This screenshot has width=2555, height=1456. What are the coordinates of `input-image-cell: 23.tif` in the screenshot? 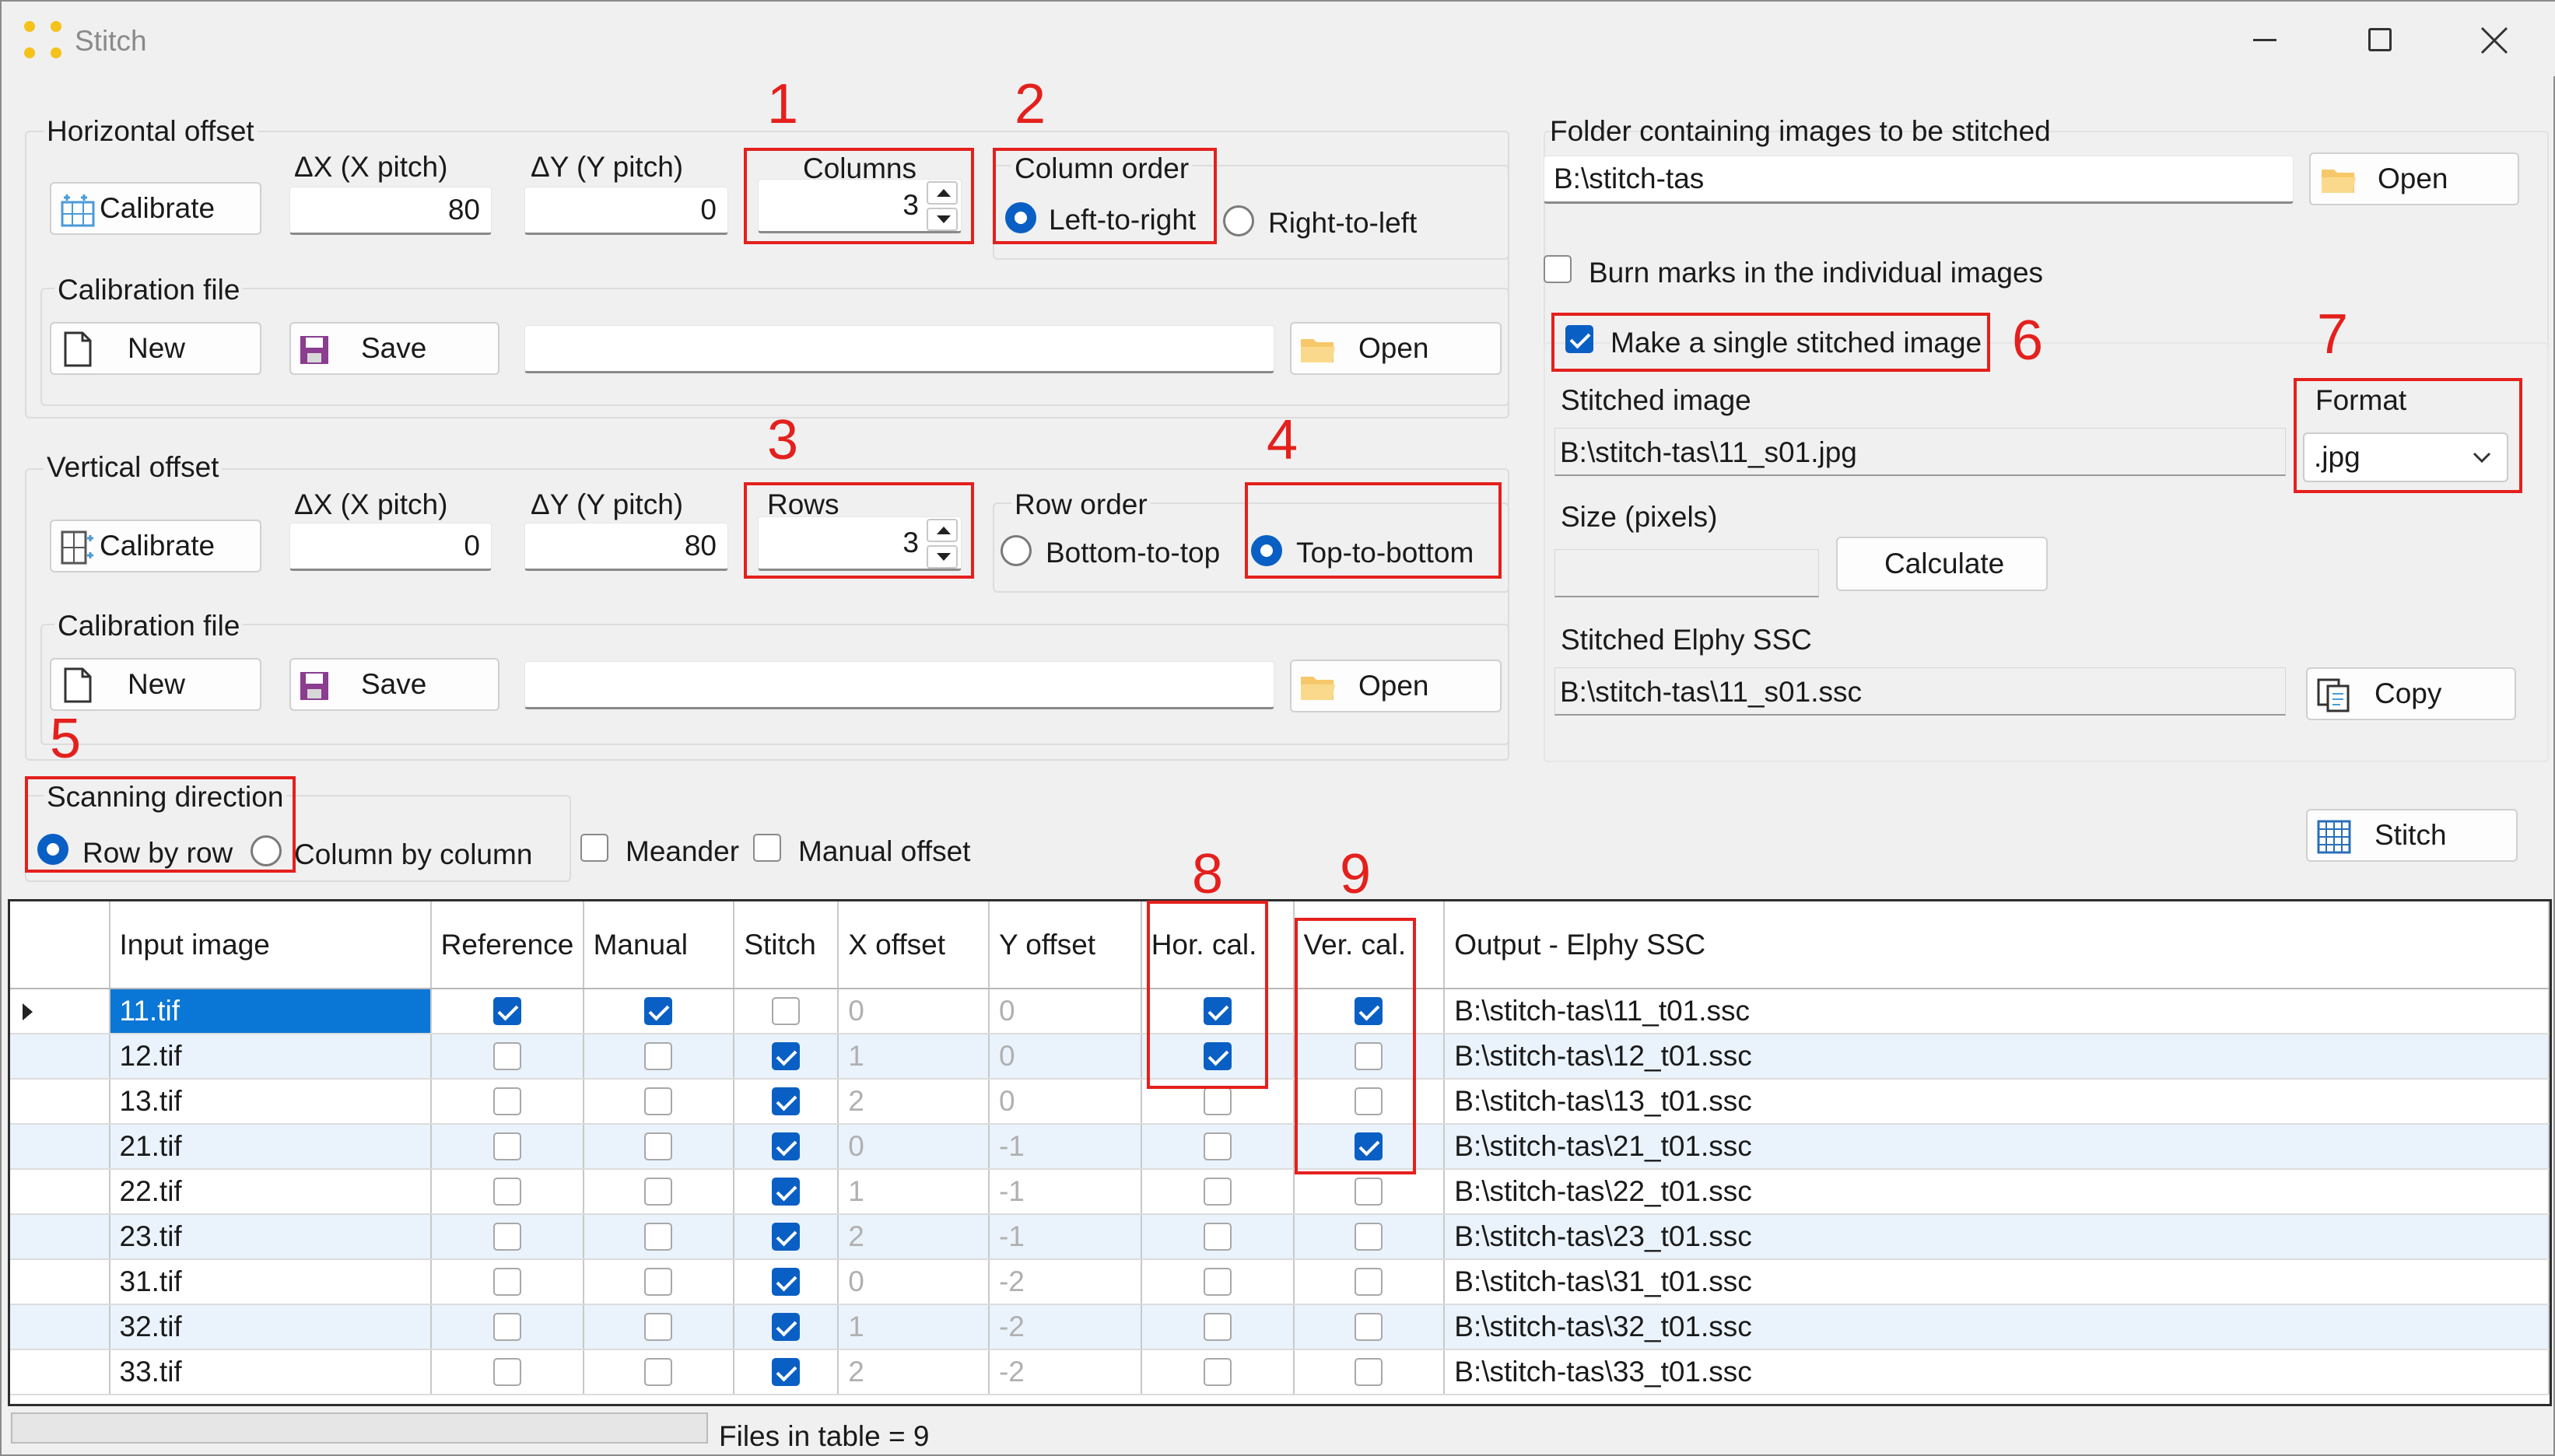 It's located at (270, 1237).